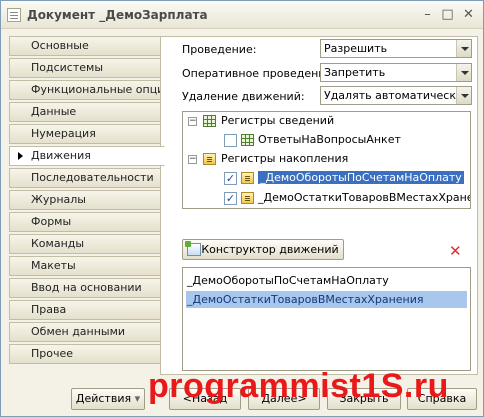  What do you see at coordinates (49, 309) in the screenshot?
I see `sidebar-item-label: Права` at bounding box center [49, 309].